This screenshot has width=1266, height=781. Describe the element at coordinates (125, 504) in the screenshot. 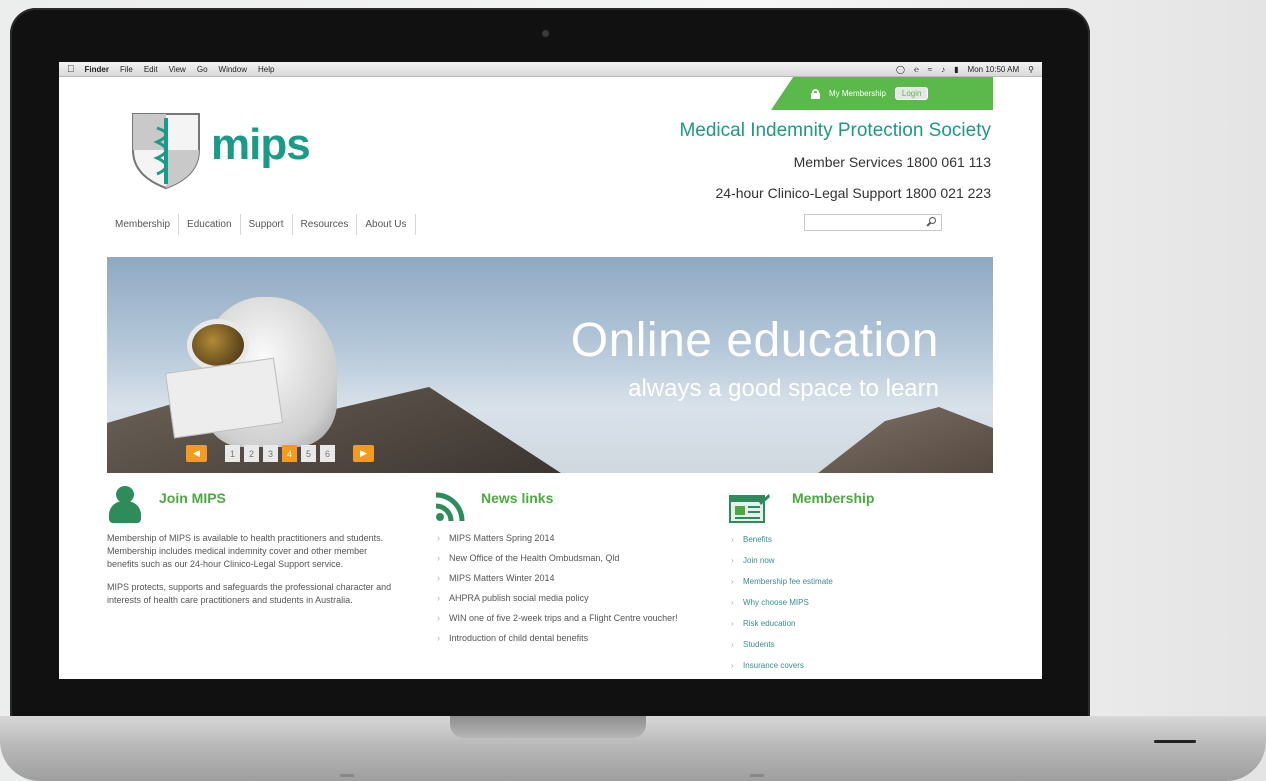

I see `person-icon` at that location.